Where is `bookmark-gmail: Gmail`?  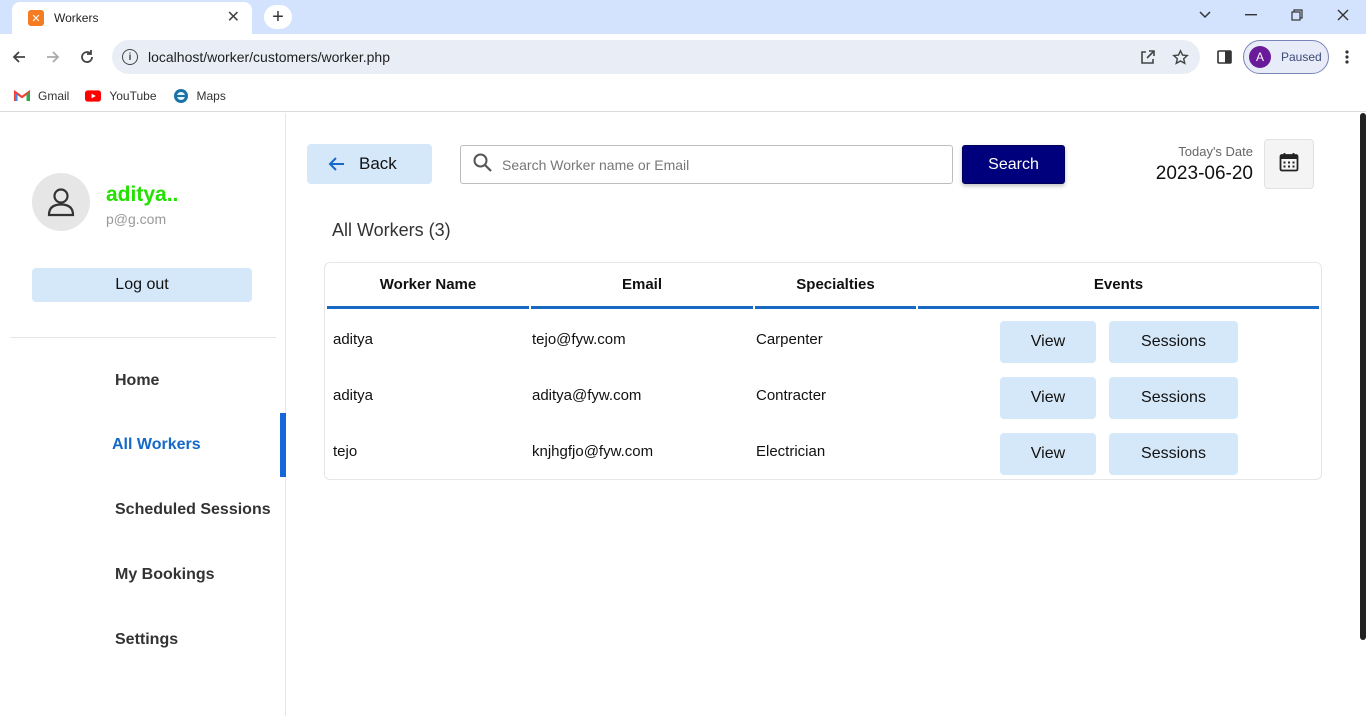
bookmark-gmail: Gmail is located at coordinates (41, 96).